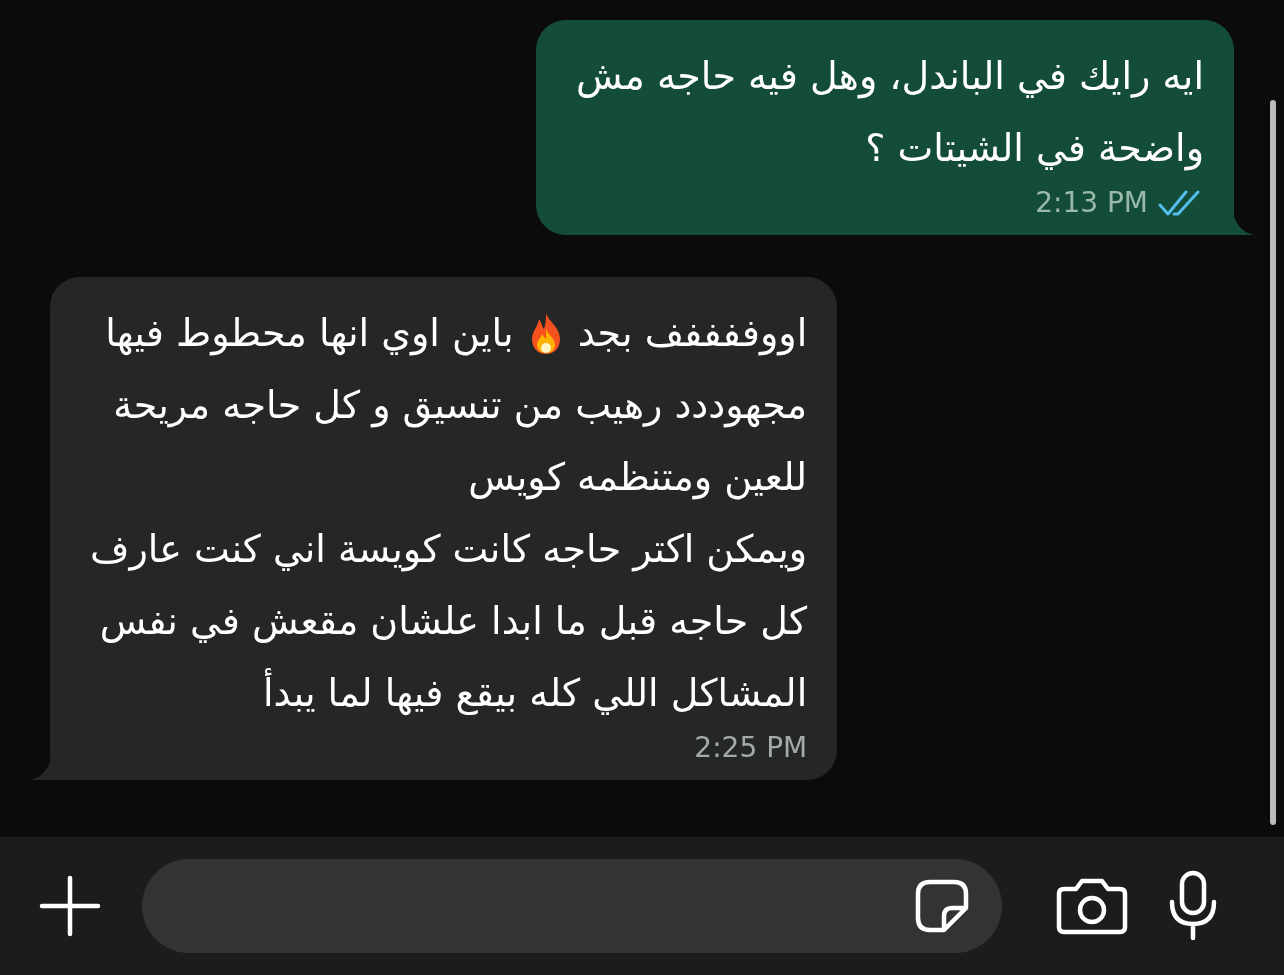 This screenshot has height=975, width=1284. Describe the element at coordinates (751, 747) in the screenshot. I see `message-time: 2:25 PM` at that location.